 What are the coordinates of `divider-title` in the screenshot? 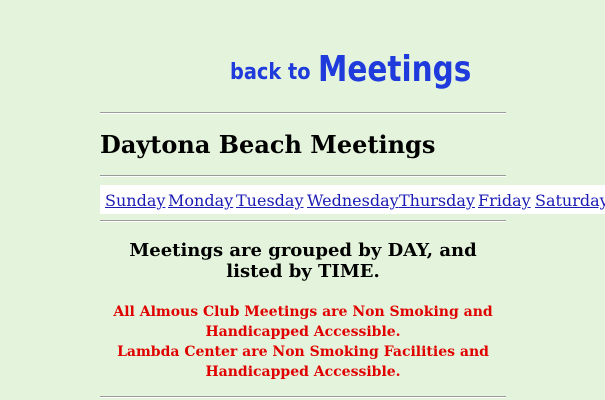 It's located at (303, 176).